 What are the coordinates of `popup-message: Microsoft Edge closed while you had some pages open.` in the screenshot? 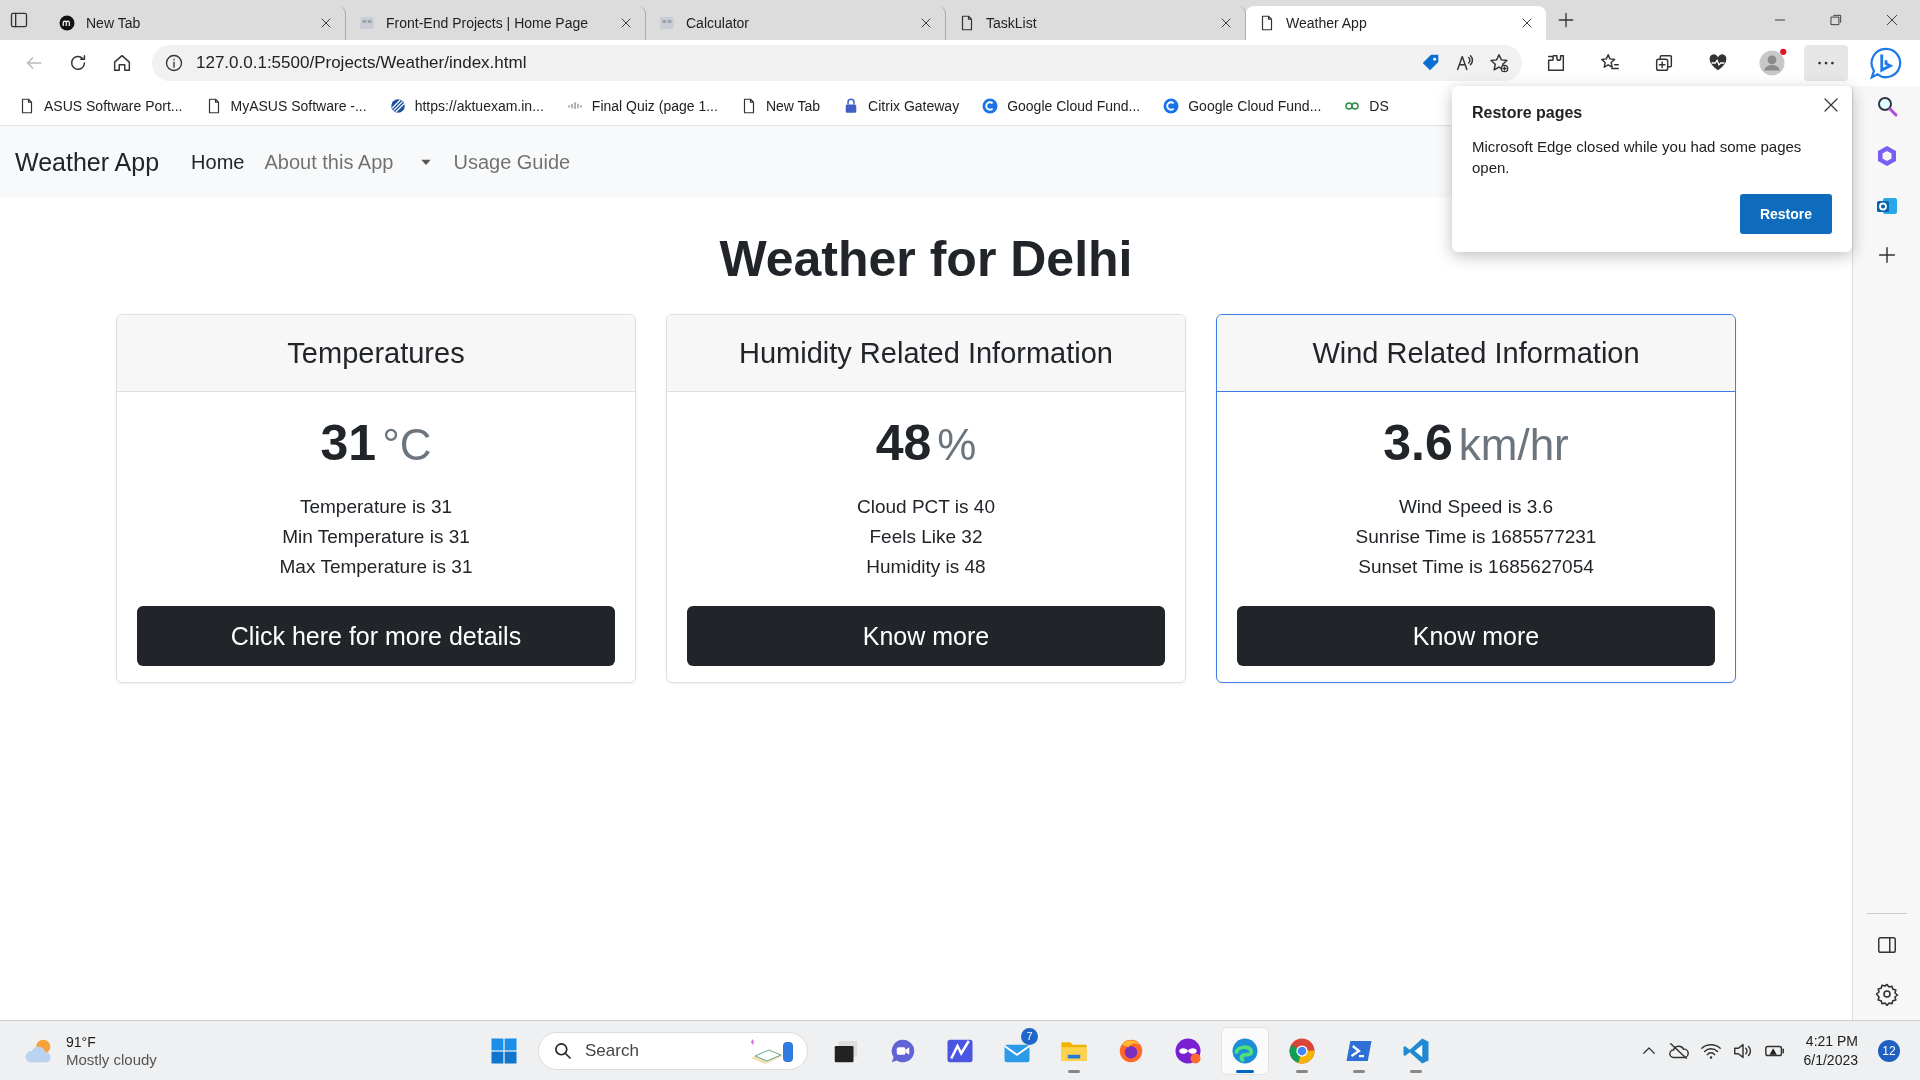 It's located at (1637, 157).